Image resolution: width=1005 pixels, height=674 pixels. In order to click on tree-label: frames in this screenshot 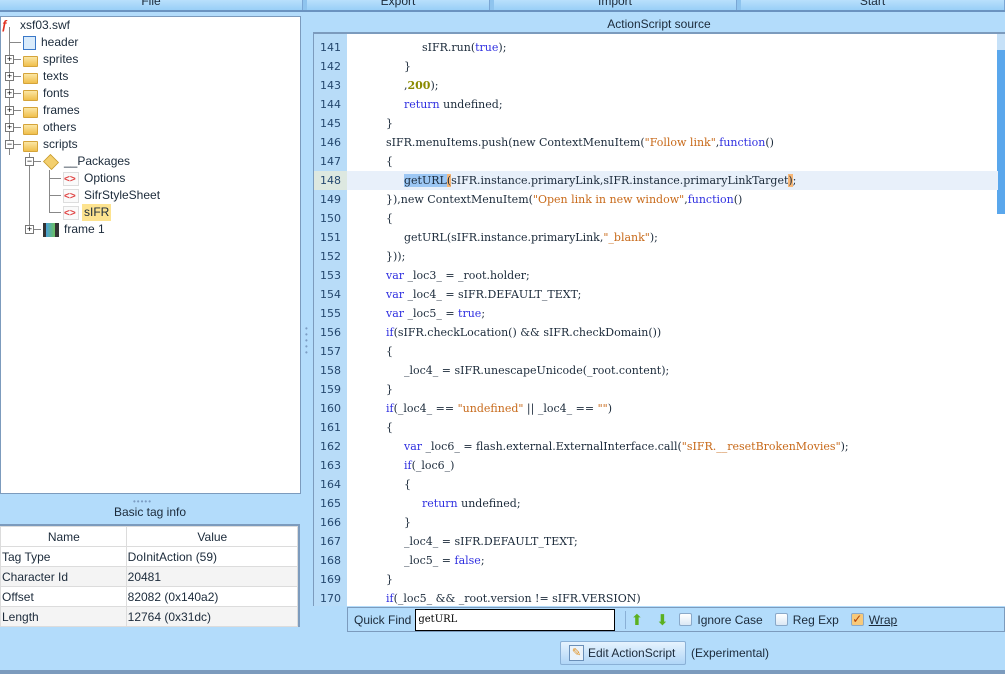, I will do `click(61, 110)`.